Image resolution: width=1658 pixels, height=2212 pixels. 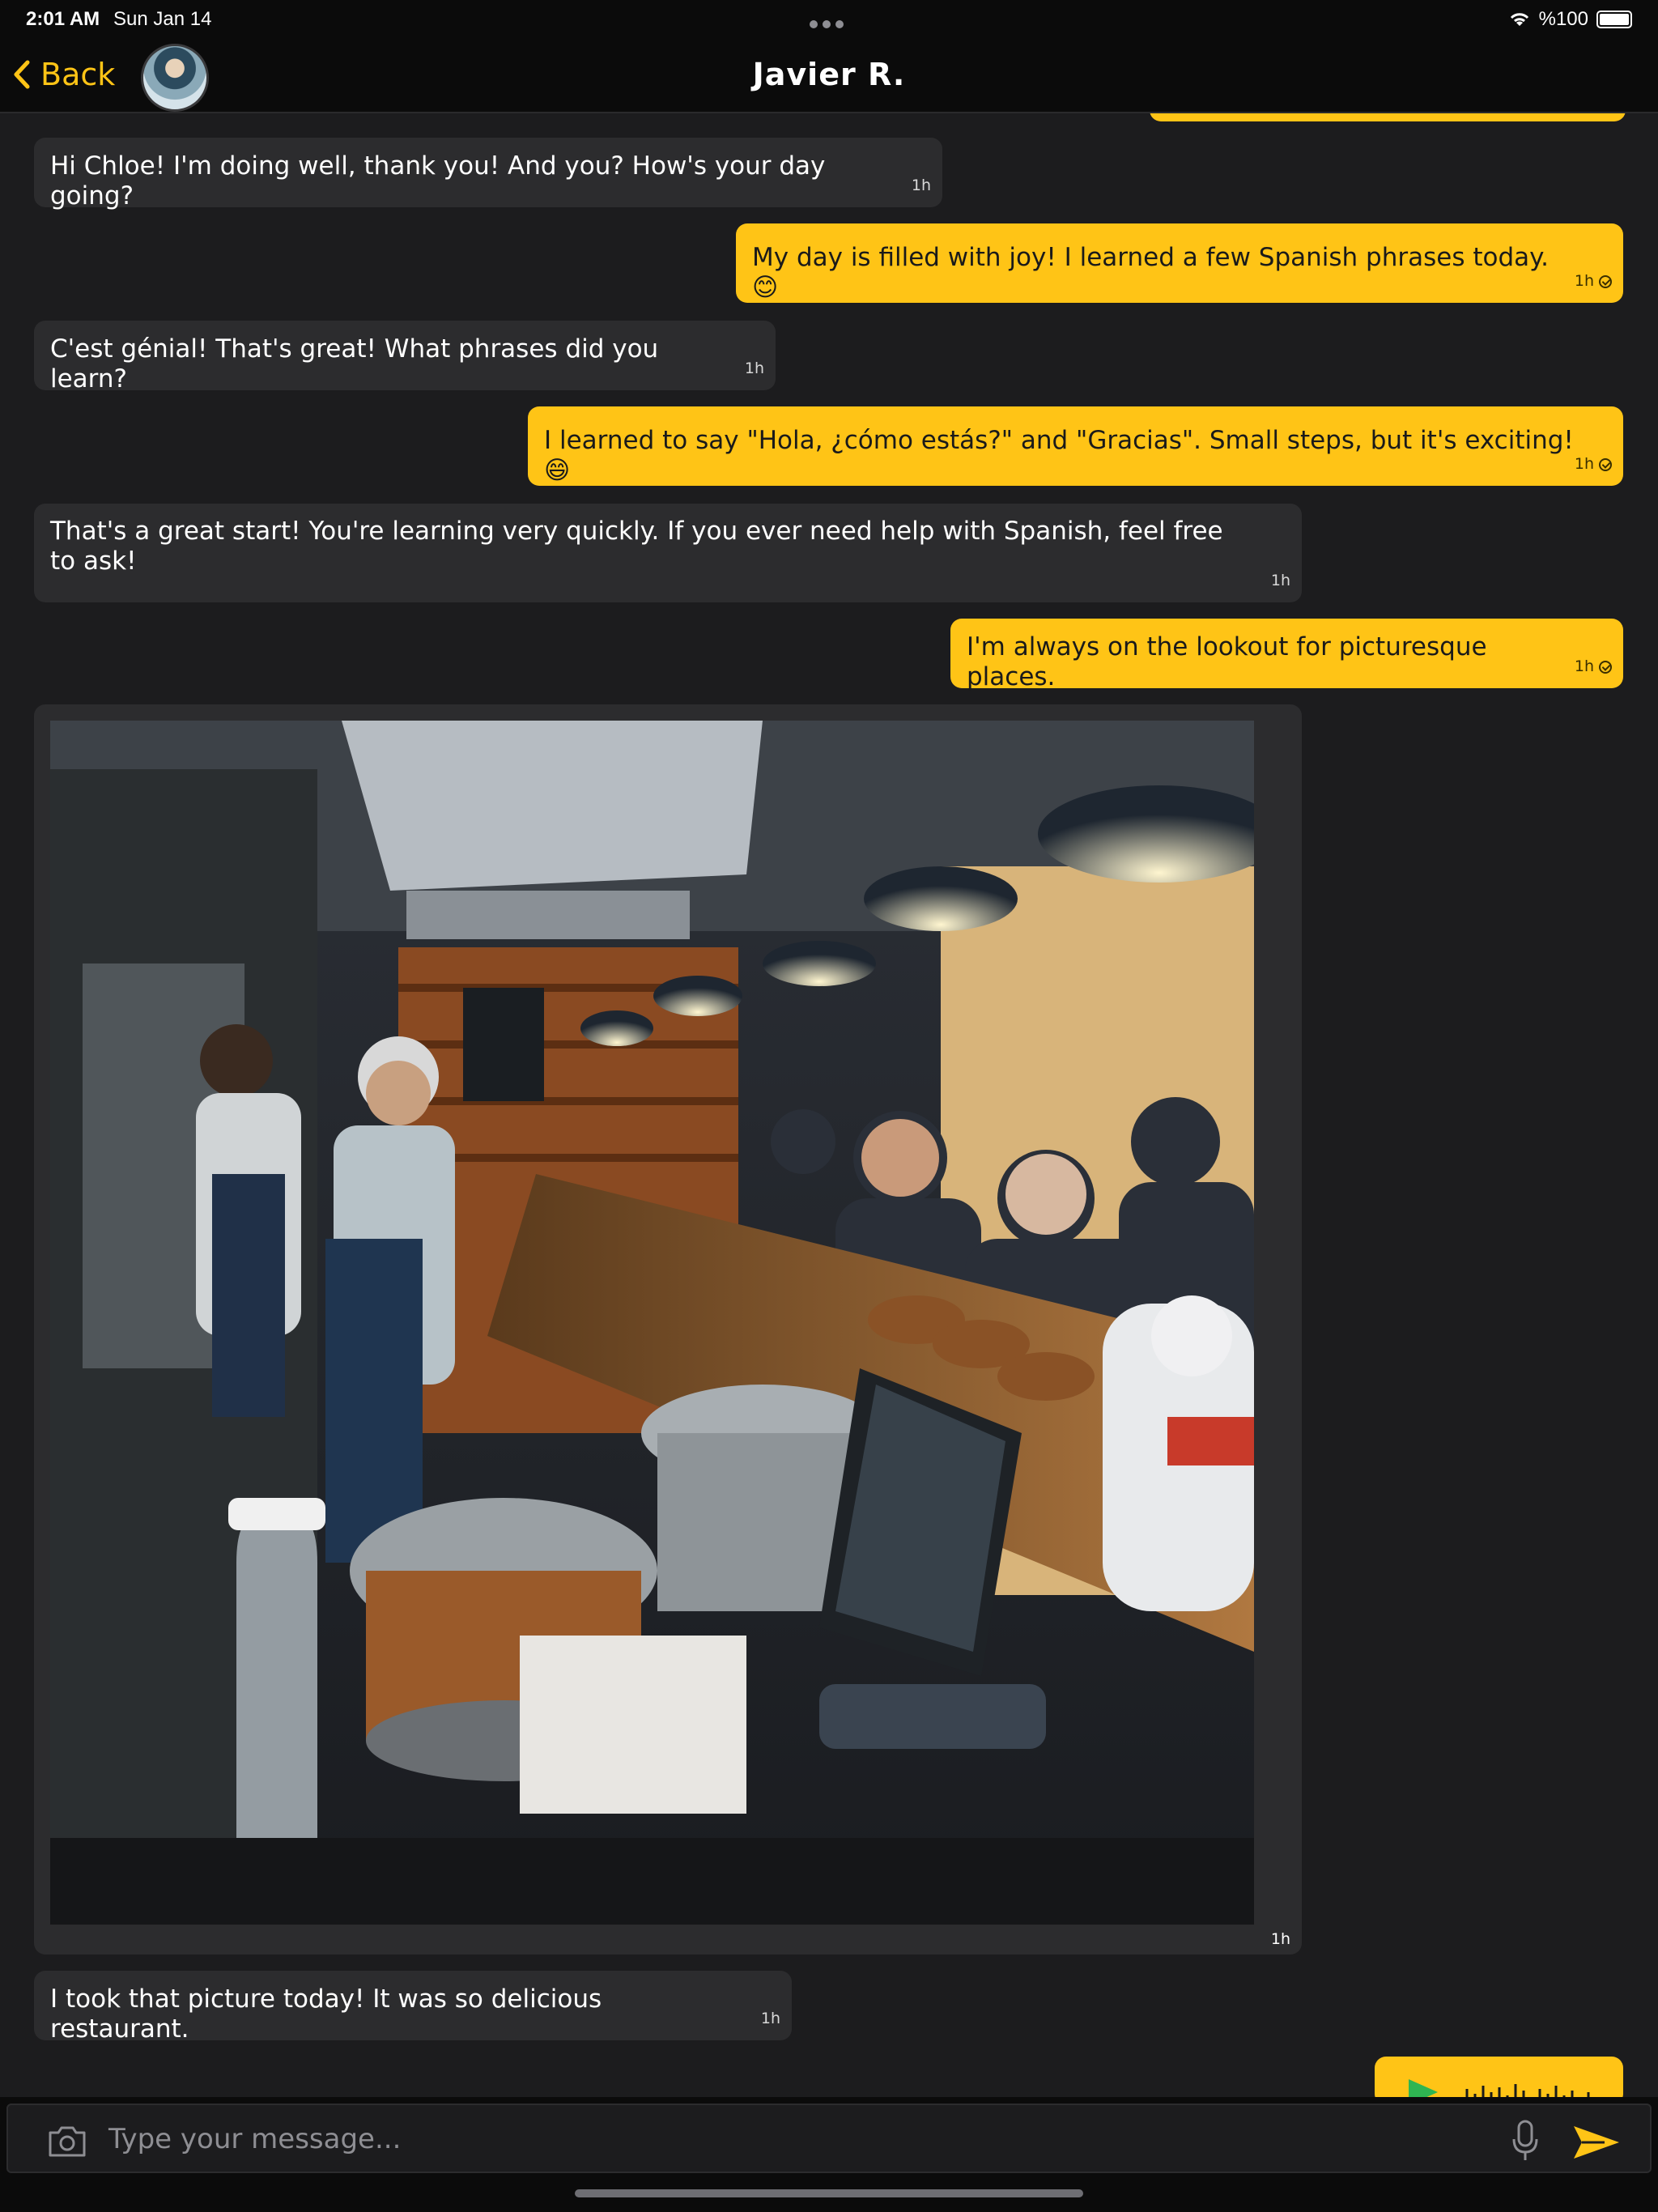 I want to click on multitasking-dots-icon, so click(x=830, y=19).